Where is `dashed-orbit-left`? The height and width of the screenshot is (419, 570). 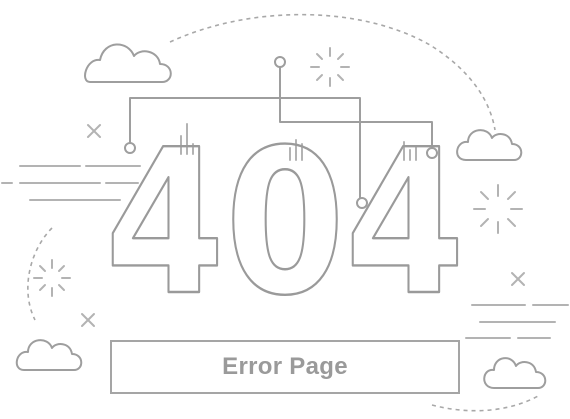
dashed-orbit-left is located at coordinates (40, 274).